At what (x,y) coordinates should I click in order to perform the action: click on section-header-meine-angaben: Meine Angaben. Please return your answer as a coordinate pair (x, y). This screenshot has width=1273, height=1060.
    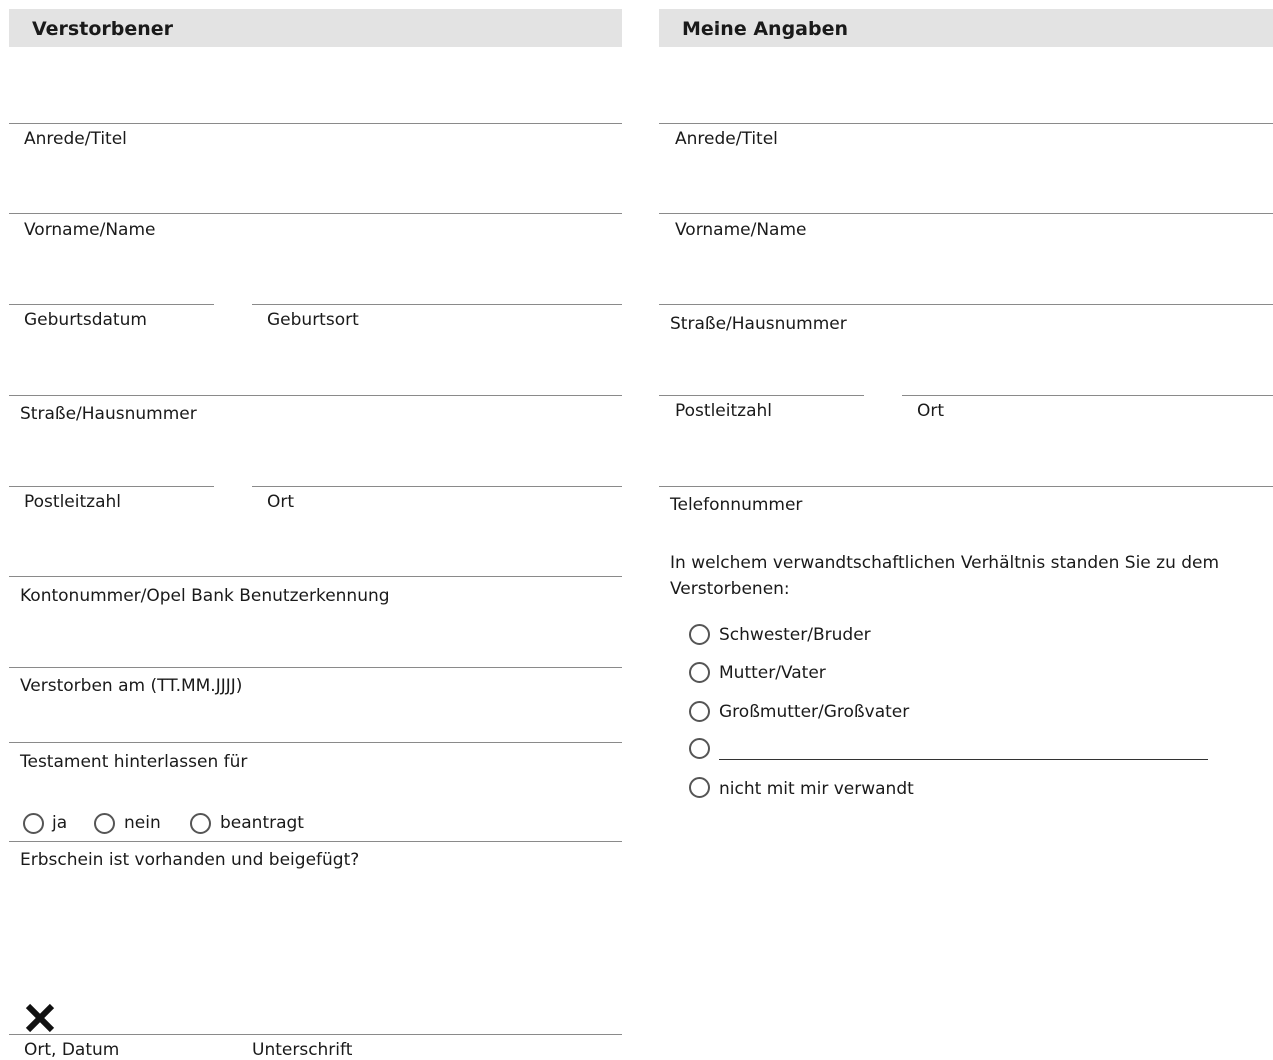
    Looking at the image, I should click on (966, 28).